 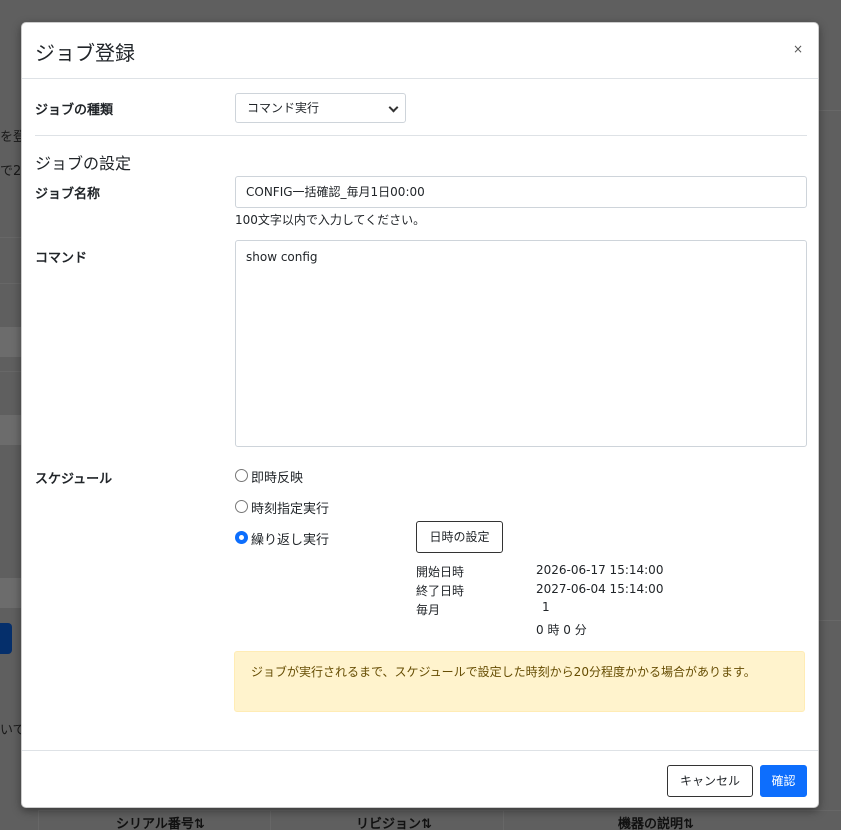 What do you see at coordinates (61, 258) in the screenshot?
I see `command-label: コマンド` at bounding box center [61, 258].